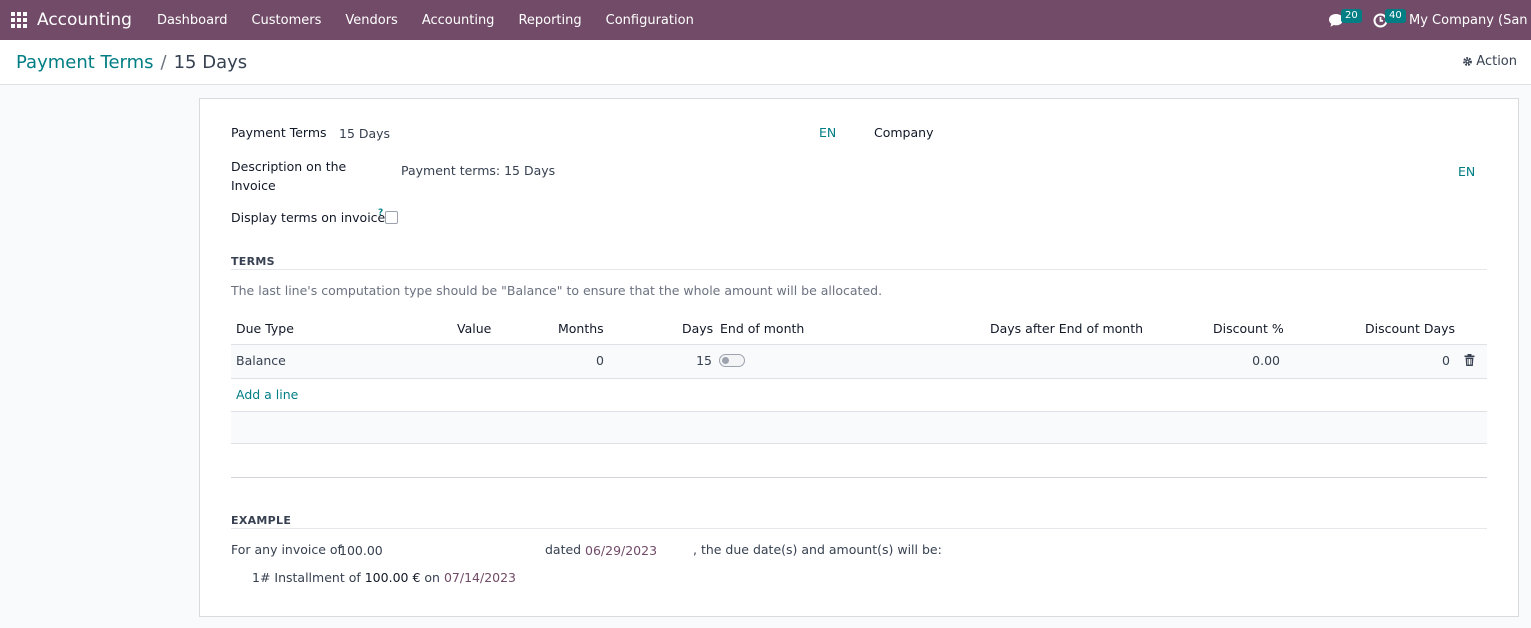  I want to click on display-terms-checkbox, so click(391, 217).